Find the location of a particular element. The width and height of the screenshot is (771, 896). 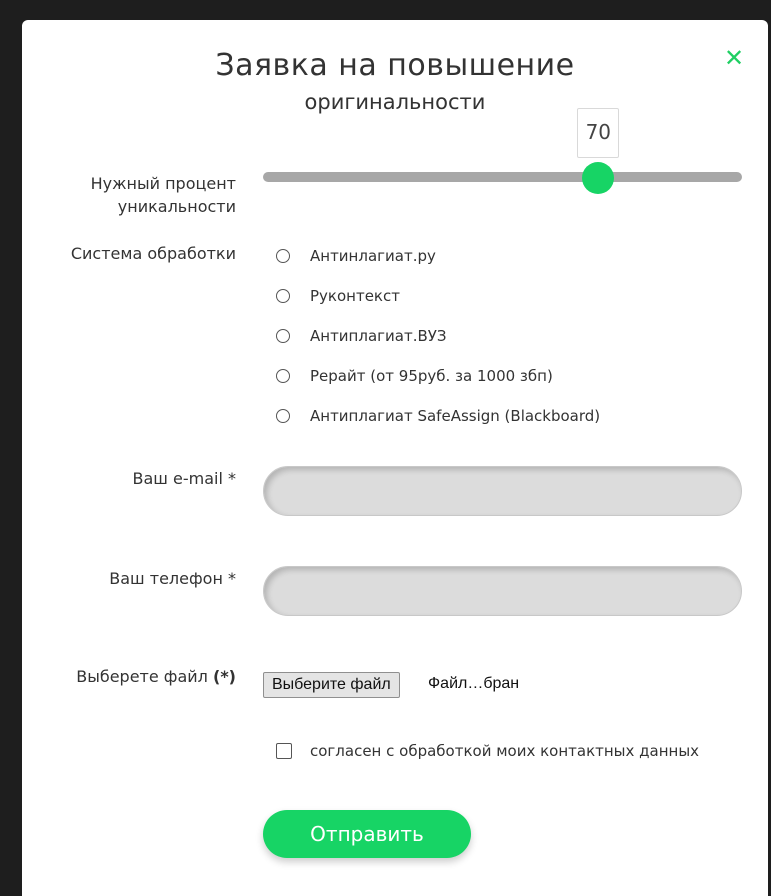

file-label-text: Выберете файл is located at coordinates (142, 676).